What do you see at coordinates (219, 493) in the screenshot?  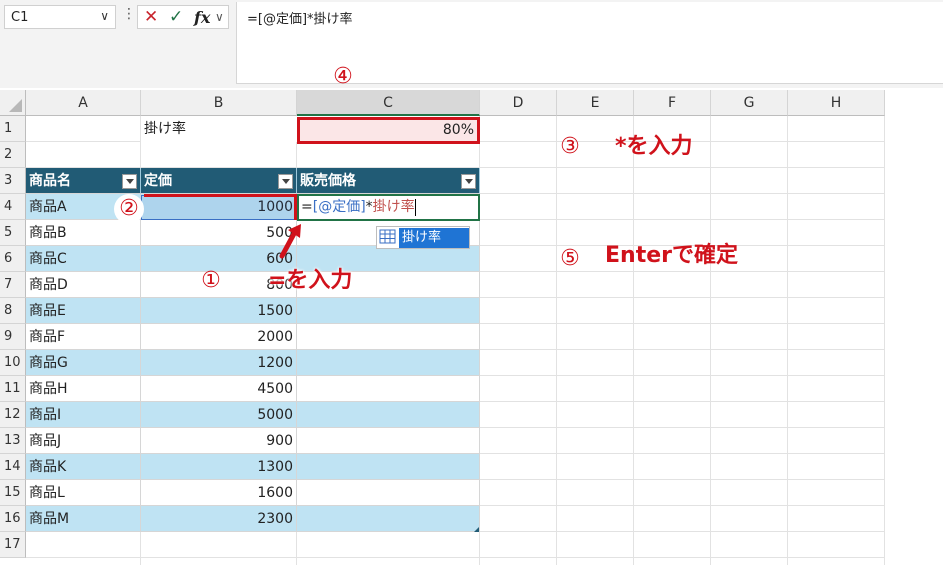 I see `table-cell-price: 1600` at bounding box center [219, 493].